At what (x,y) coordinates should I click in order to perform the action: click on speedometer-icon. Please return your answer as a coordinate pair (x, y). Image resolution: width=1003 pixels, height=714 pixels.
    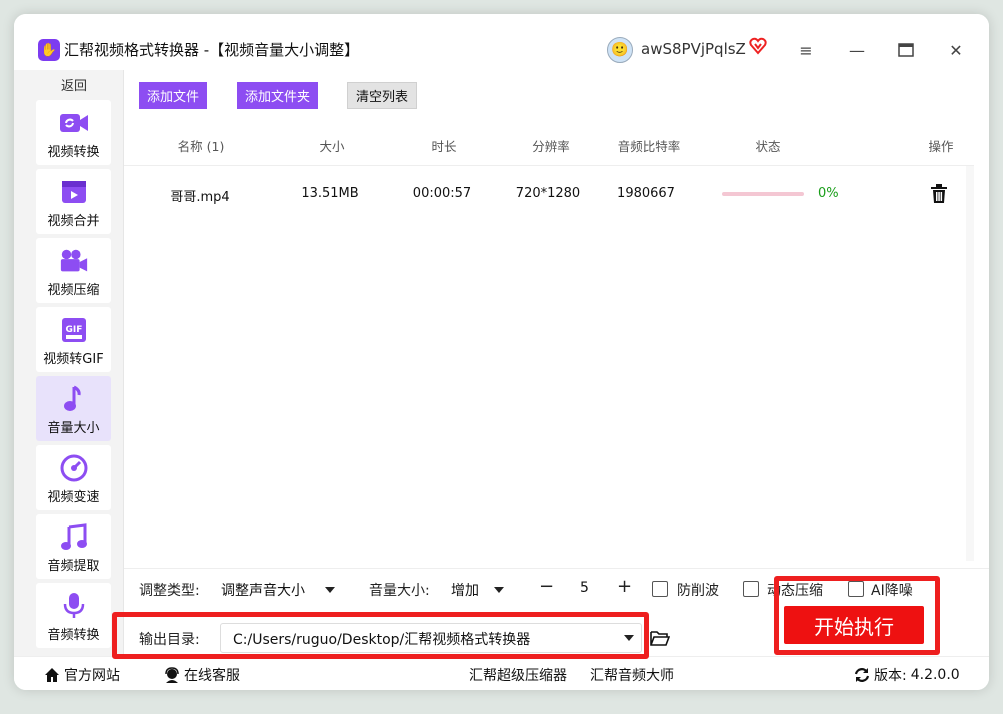
    Looking at the image, I should click on (74, 468).